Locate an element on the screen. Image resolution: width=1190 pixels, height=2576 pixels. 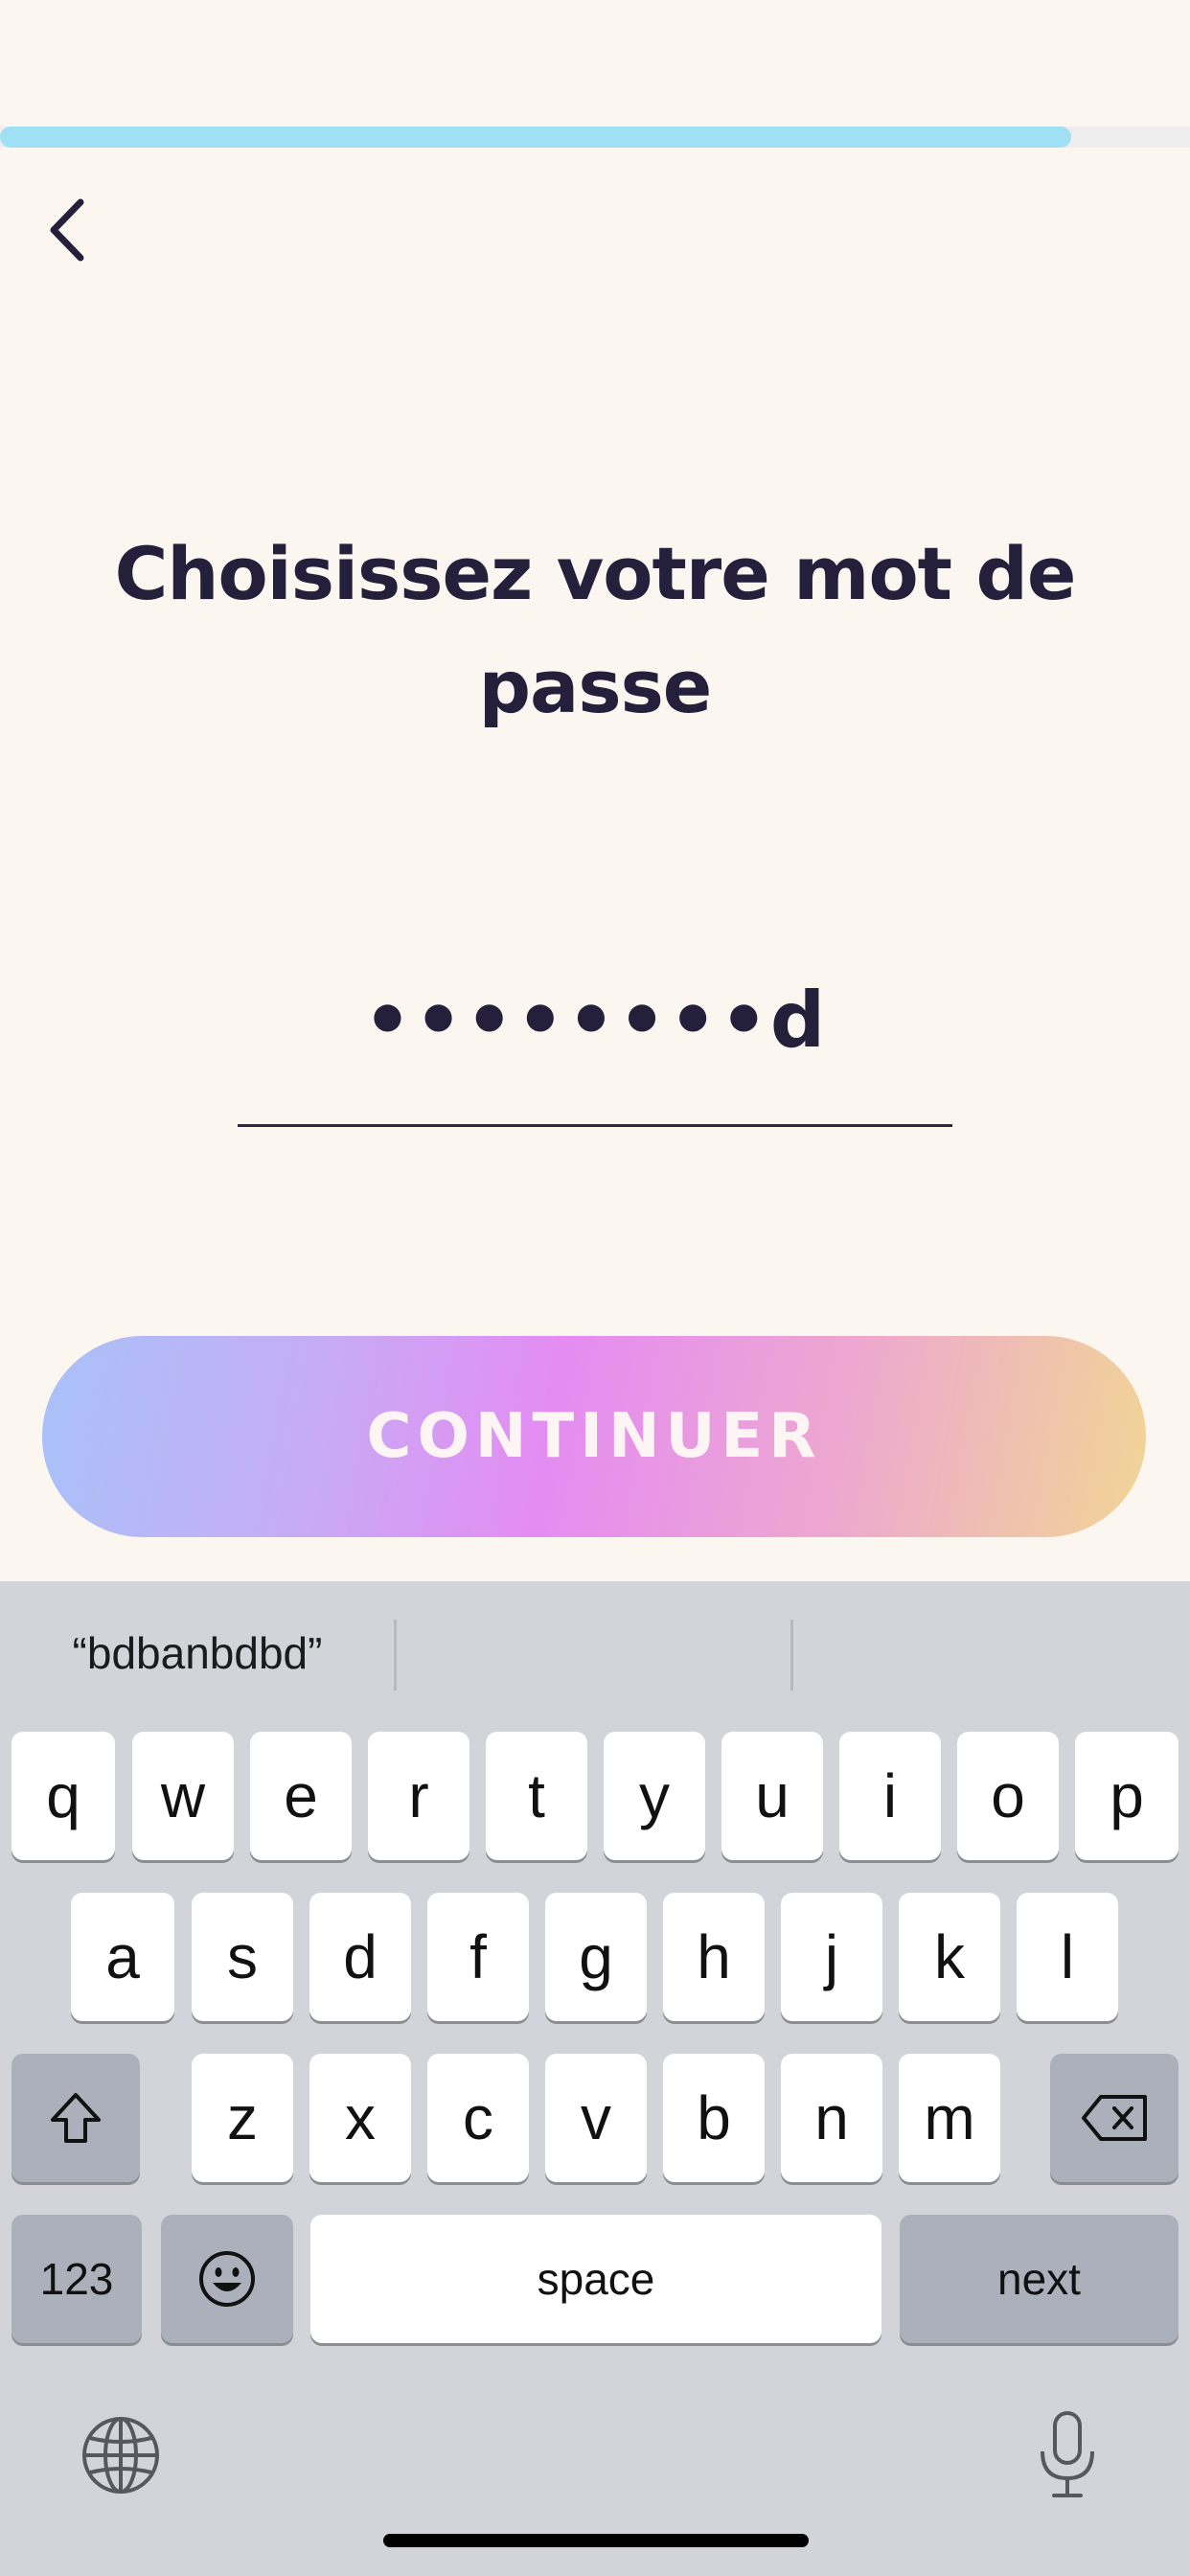
key-m: m is located at coordinates (950, 2118).